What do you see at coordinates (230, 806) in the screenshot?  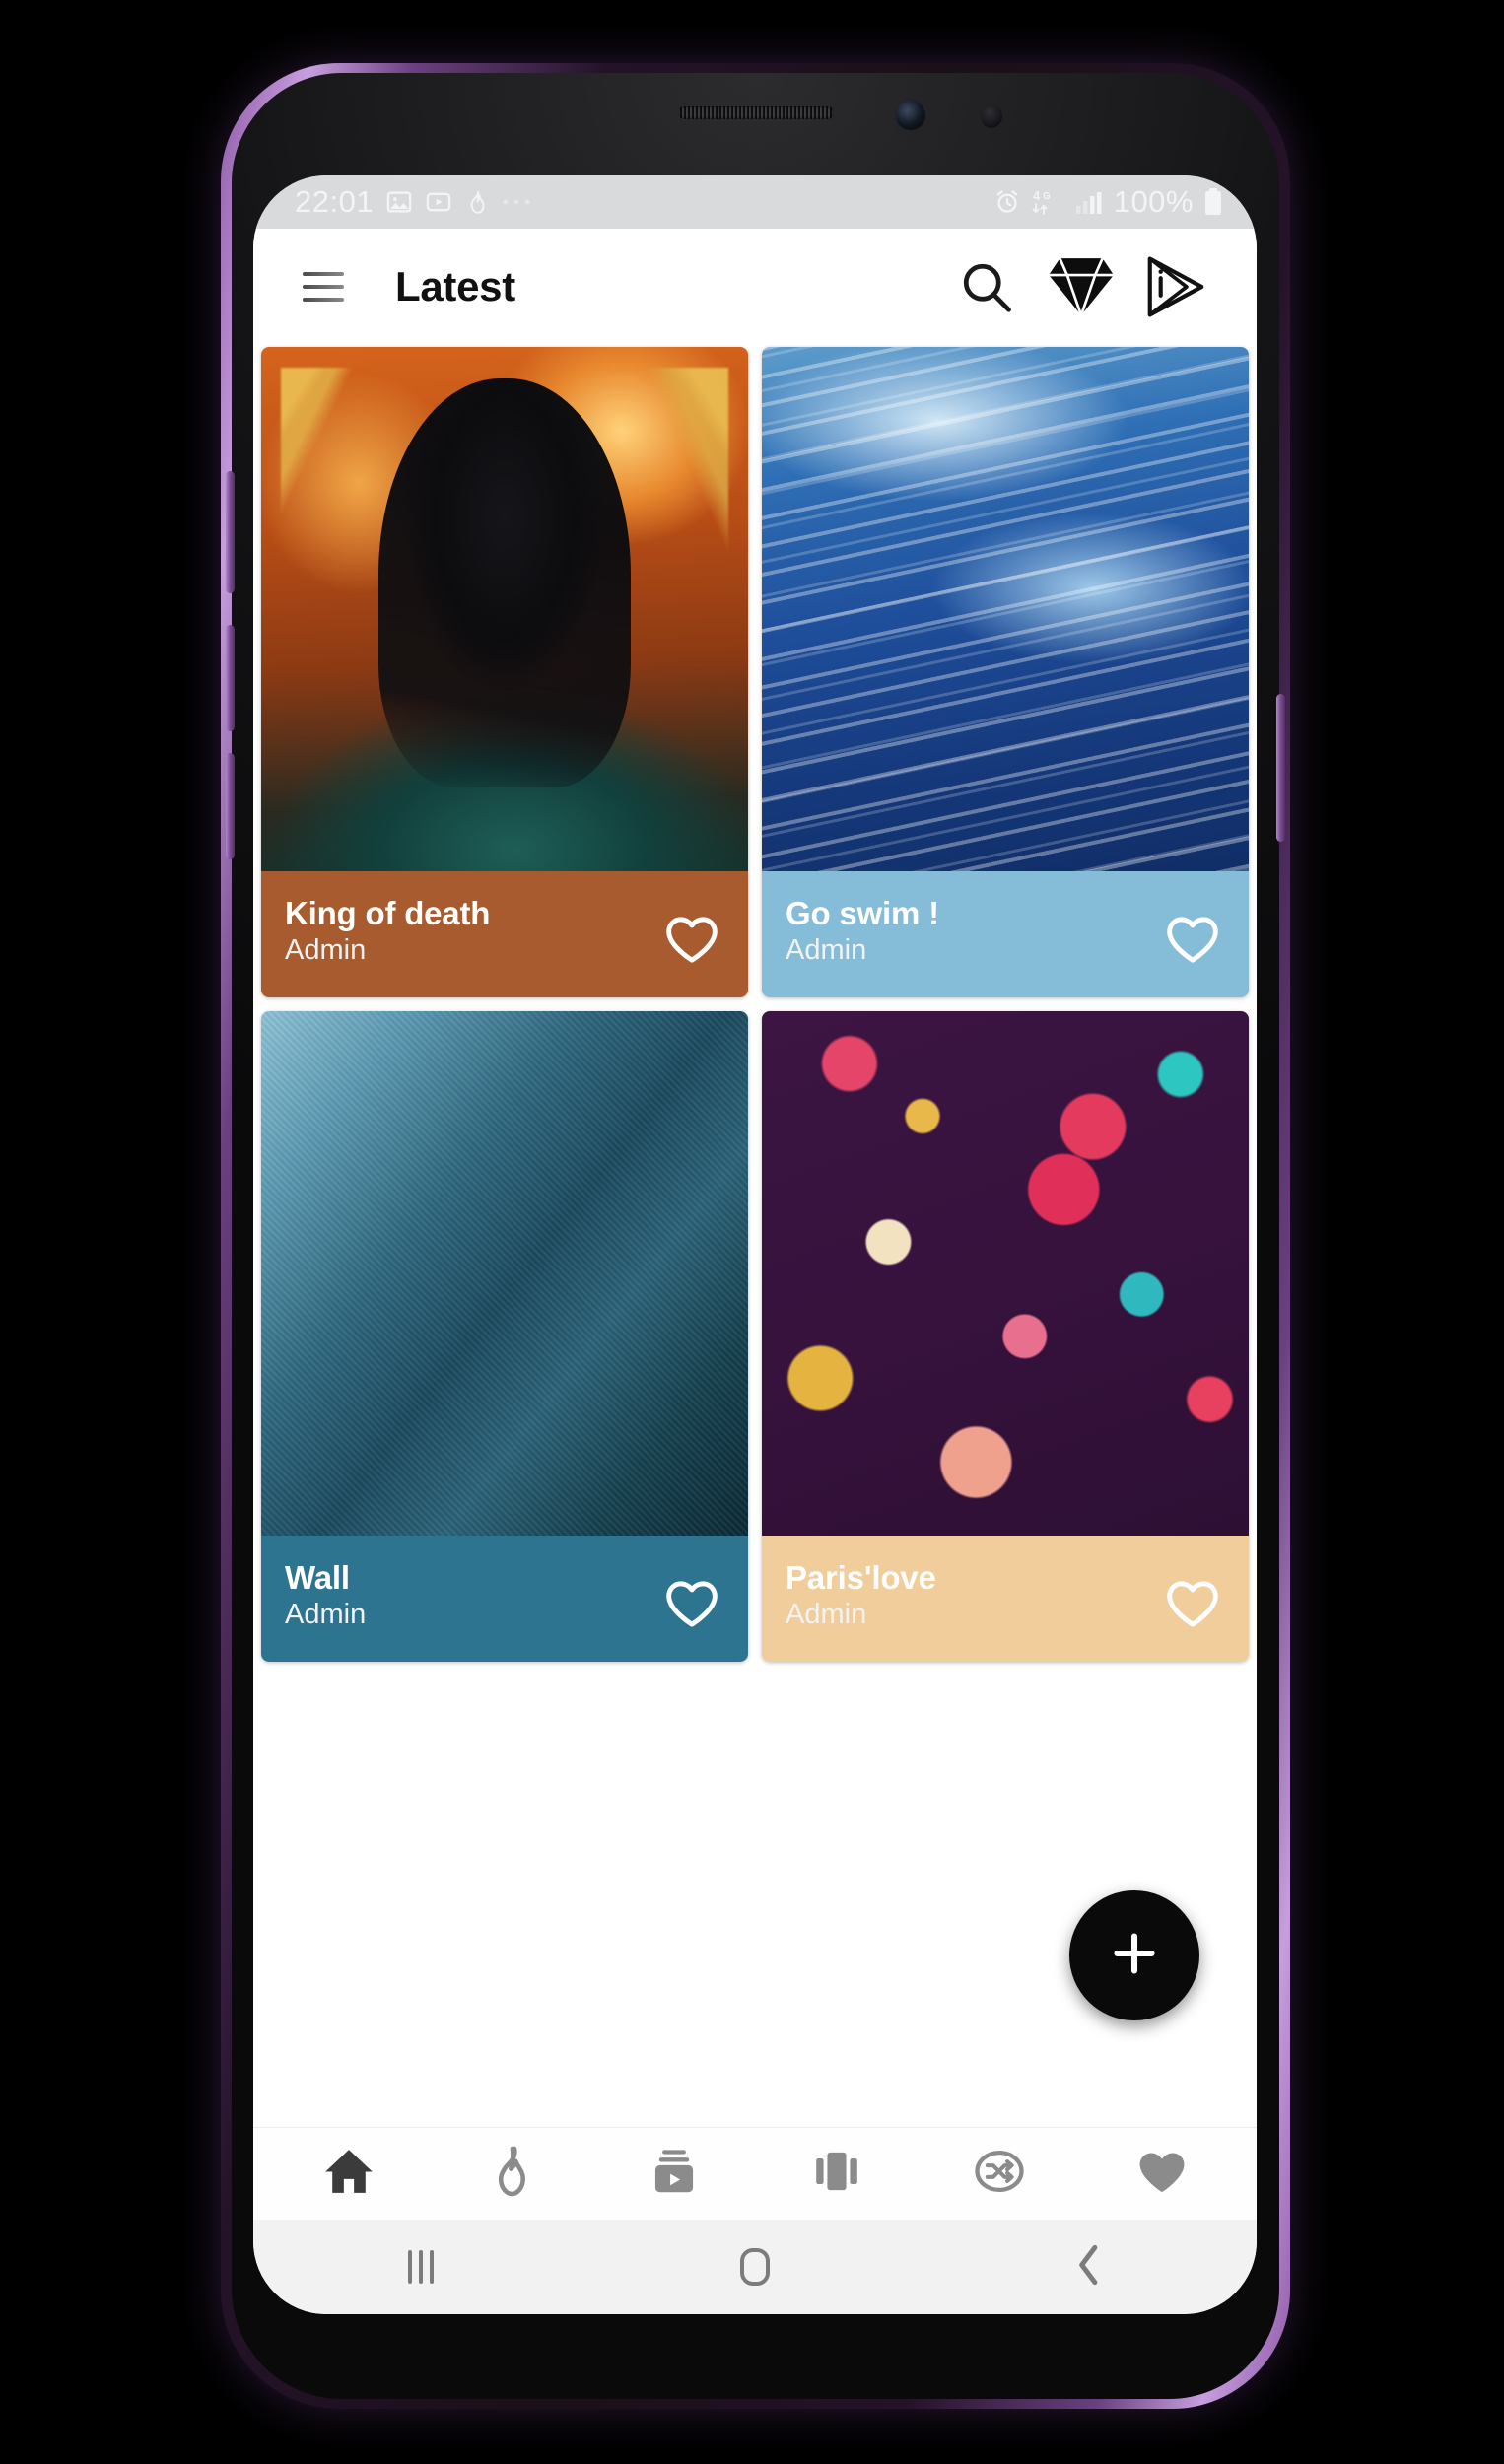 I see `volume-up-button` at bounding box center [230, 806].